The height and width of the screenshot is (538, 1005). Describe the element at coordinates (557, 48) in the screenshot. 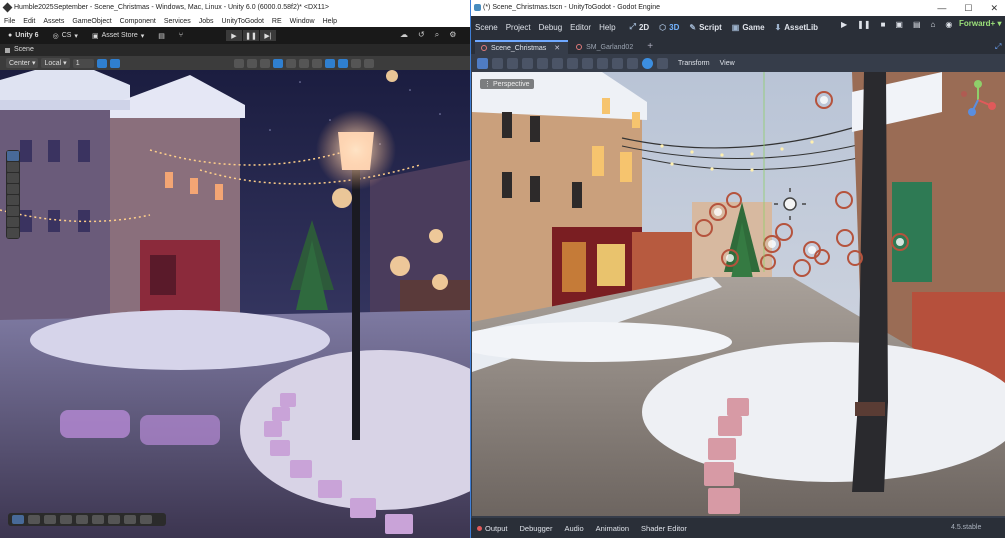

I see `close-tab-icon: ✕` at that location.